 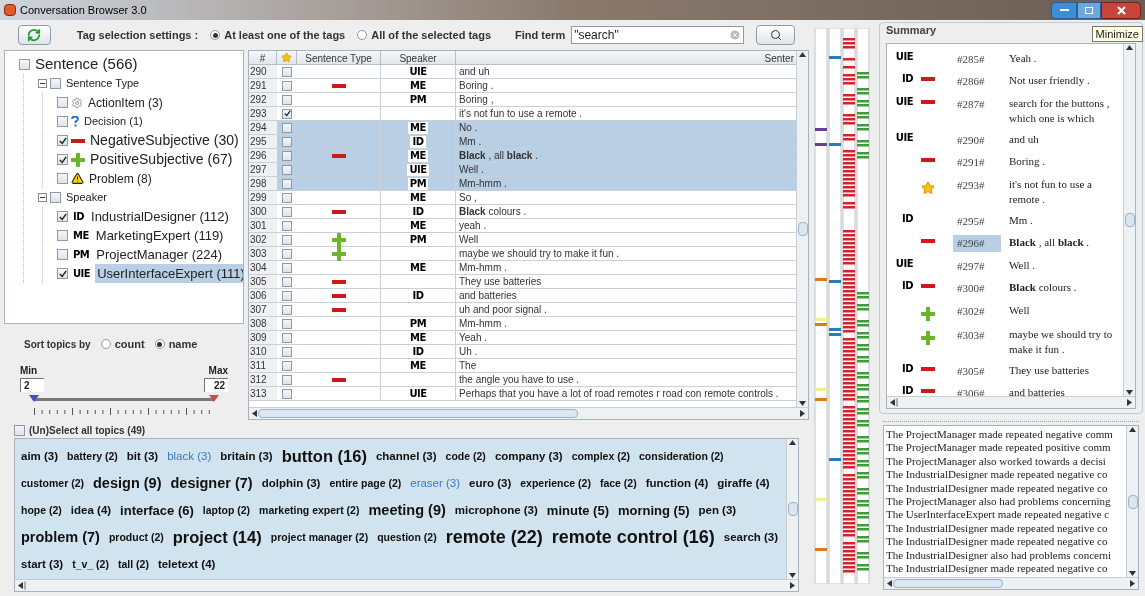 What do you see at coordinates (291, 483) in the screenshot?
I see `topic-tag: dolphin (3)` at bounding box center [291, 483].